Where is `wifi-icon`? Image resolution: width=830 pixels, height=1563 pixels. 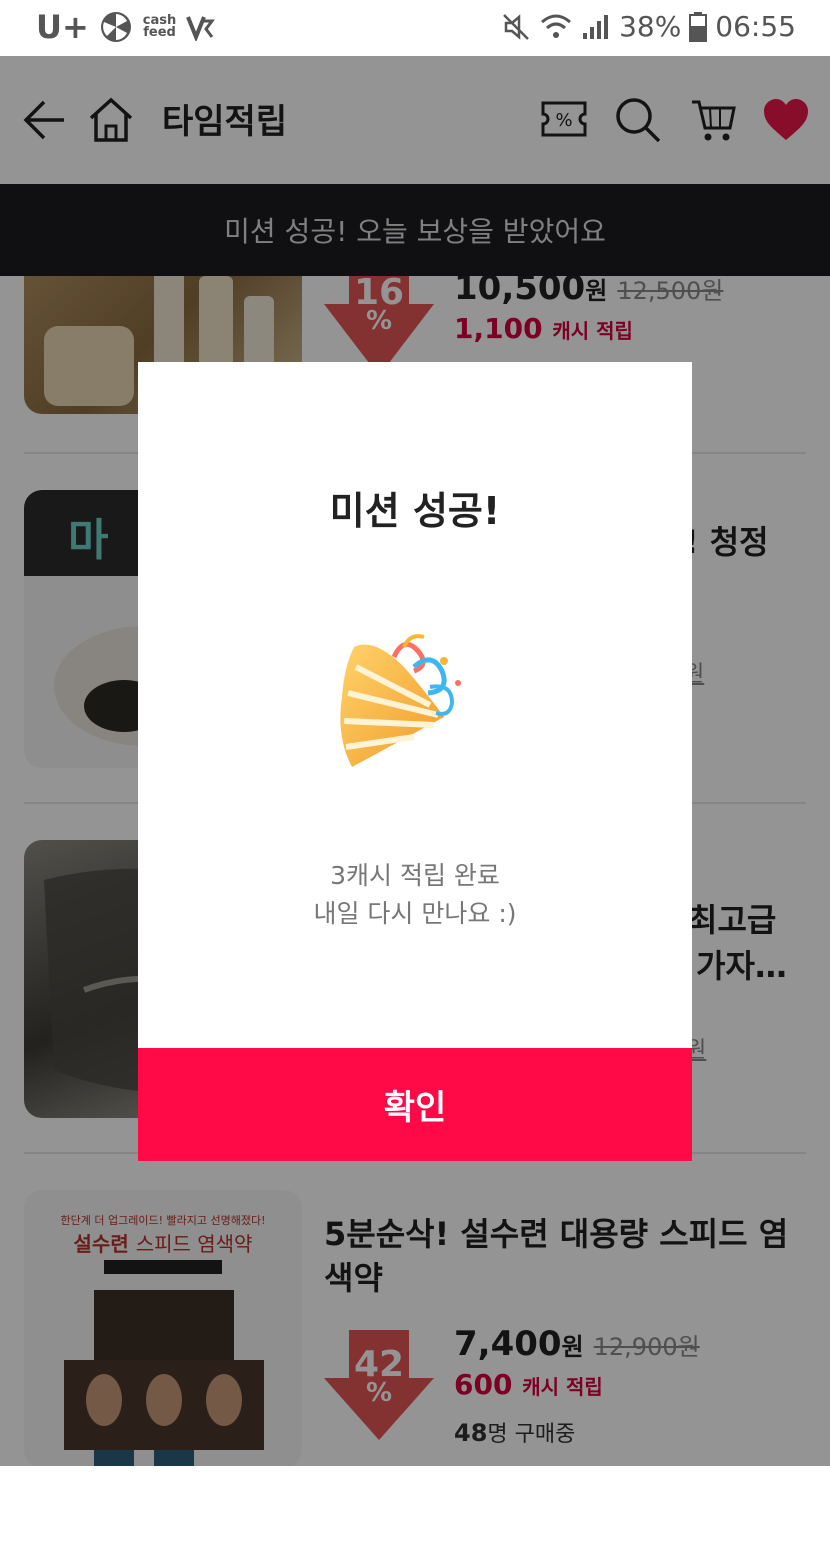
wifi-icon is located at coordinates (556, 26).